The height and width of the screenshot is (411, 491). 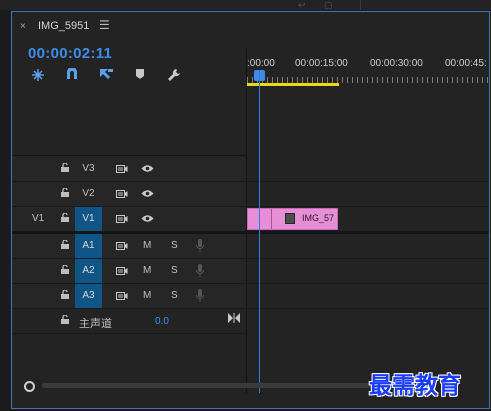 I want to click on playhead-timecode: 00:00:02:11, so click(x=70, y=53).